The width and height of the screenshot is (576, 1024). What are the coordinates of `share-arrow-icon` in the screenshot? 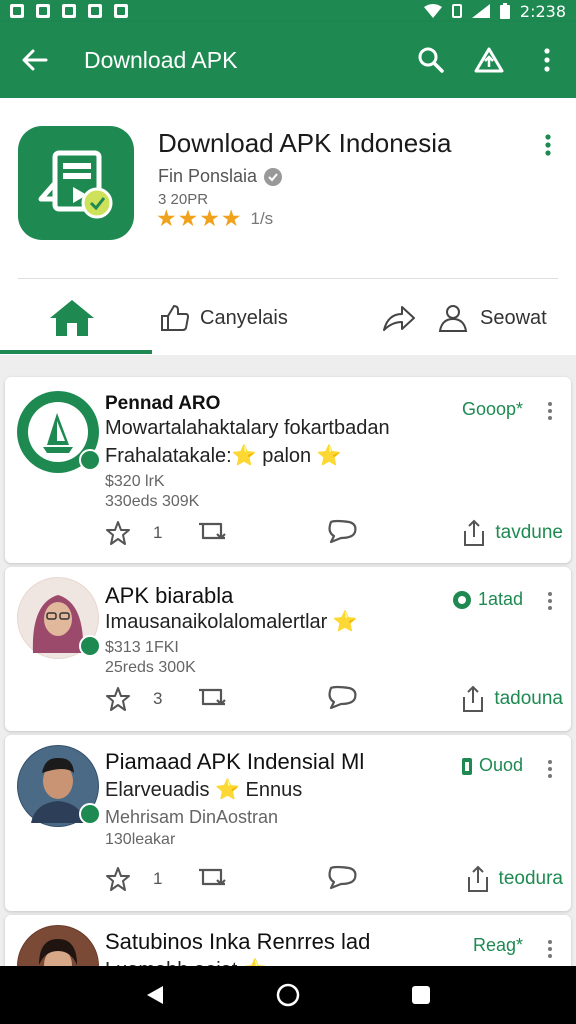 It's located at (399, 318).